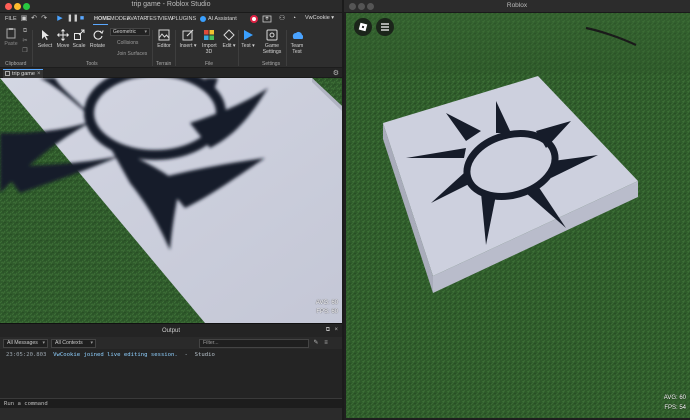 The width and height of the screenshot is (690, 420). What do you see at coordinates (127, 43) in the screenshot?
I see `collisions-toggle: Collisions` at bounding box center [127, 43].